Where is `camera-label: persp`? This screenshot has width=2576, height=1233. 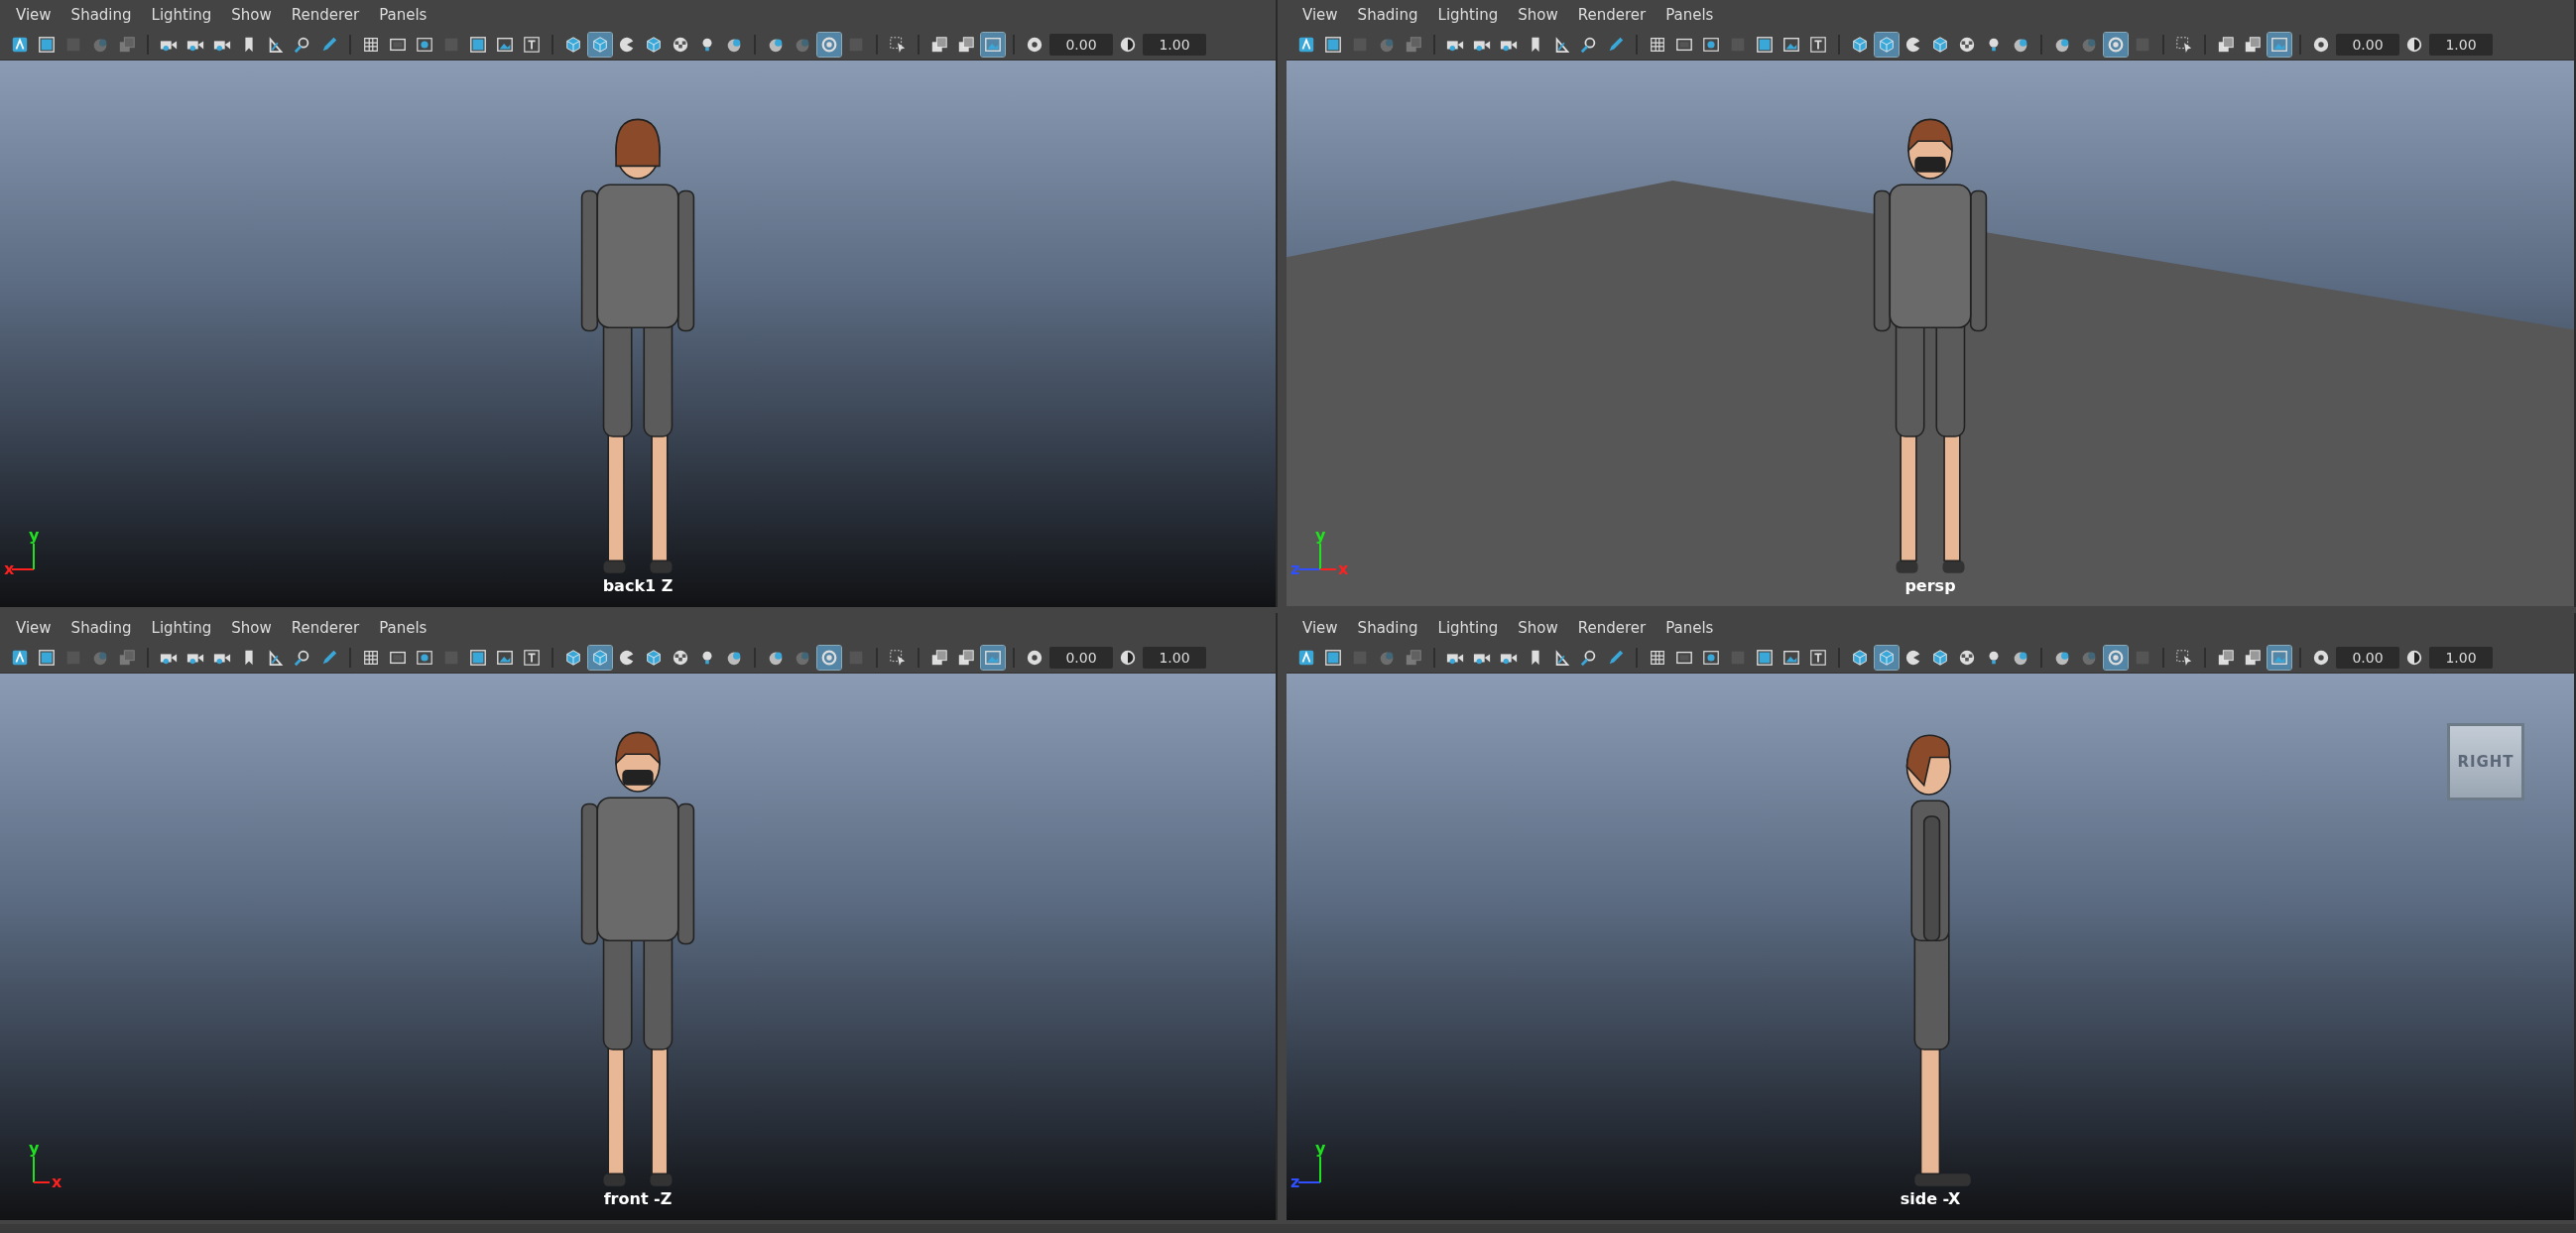
camera-label: persp is located at coordinates (1930, 585).